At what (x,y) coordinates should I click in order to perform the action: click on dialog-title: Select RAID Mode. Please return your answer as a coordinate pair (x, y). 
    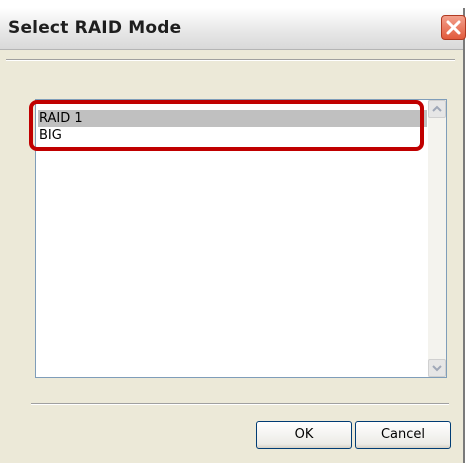
    Looking at the image, I should click on (95, 28).